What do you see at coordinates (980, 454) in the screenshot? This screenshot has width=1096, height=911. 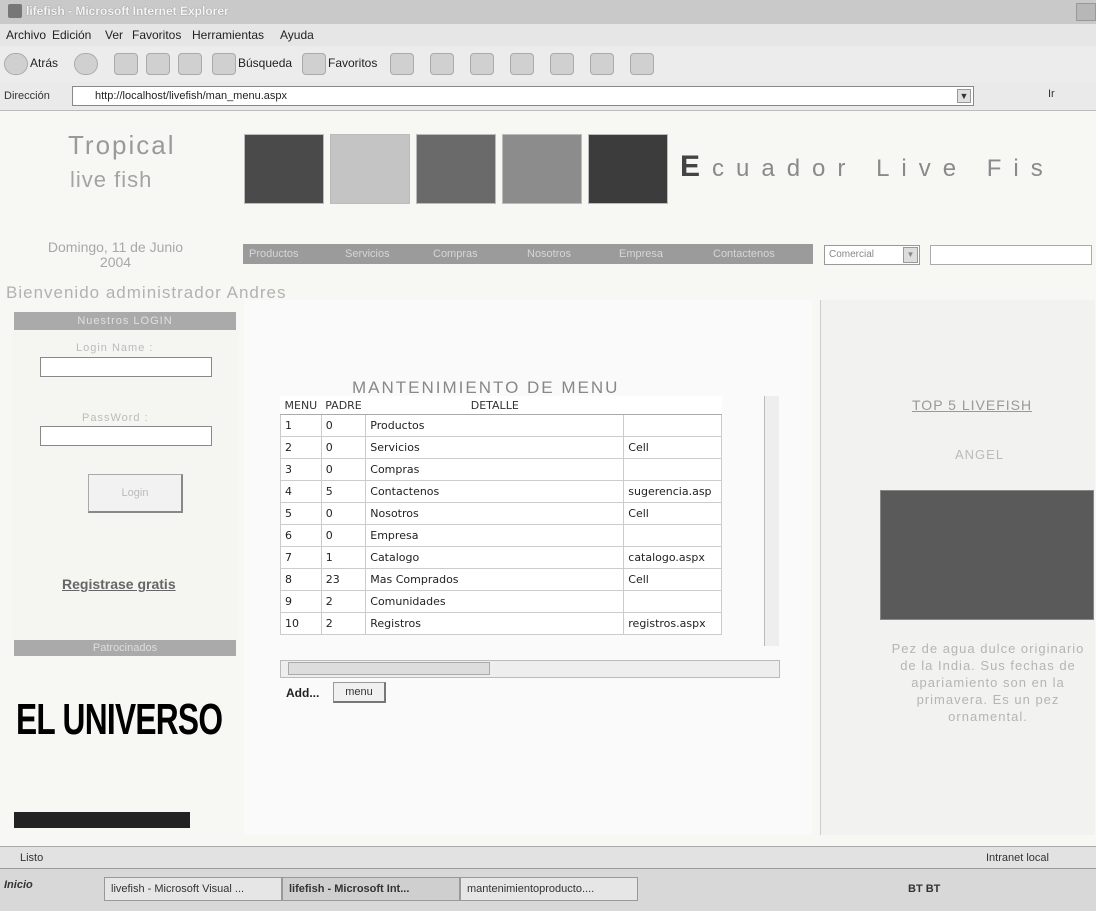 I see `fish-name: ANGEL` at bounding box center [980, 454].